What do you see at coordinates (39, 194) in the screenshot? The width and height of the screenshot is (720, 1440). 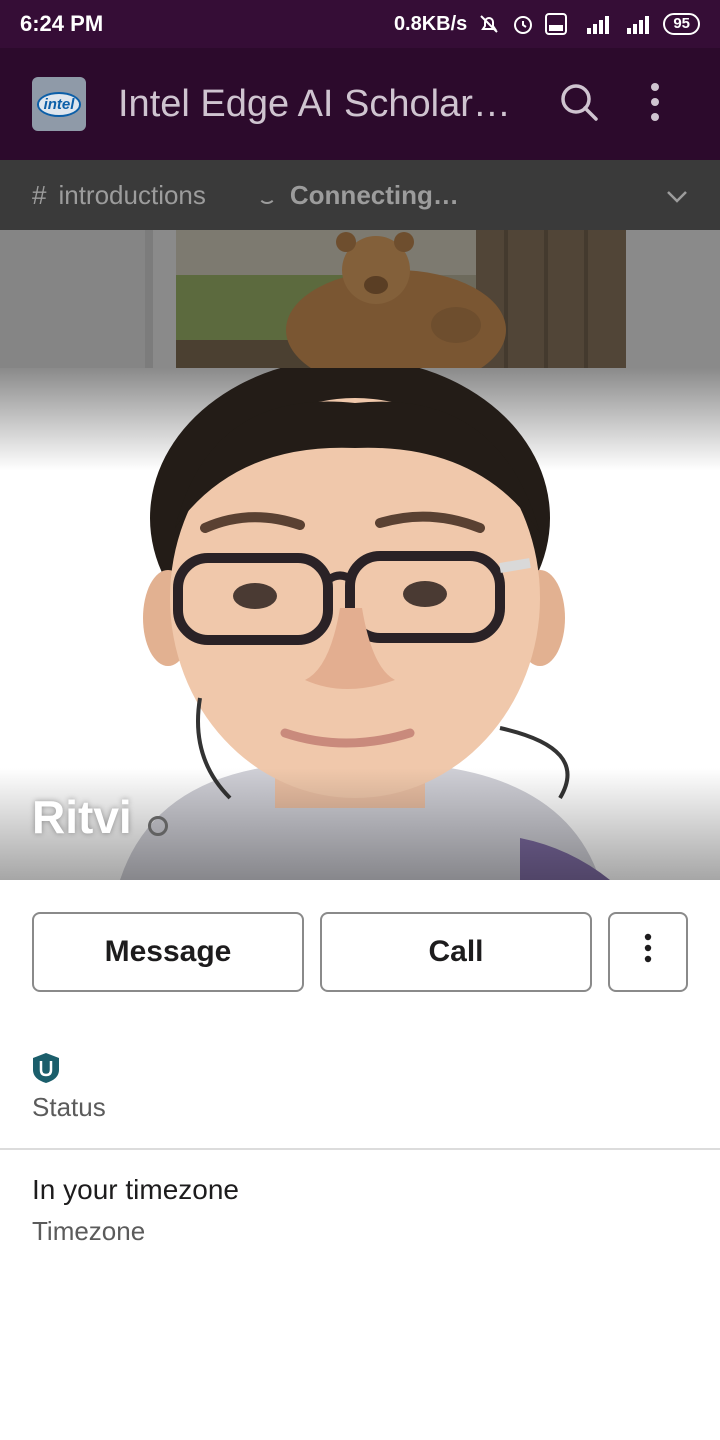 I see `hash-icon: #` at bounding box center [39, 194].